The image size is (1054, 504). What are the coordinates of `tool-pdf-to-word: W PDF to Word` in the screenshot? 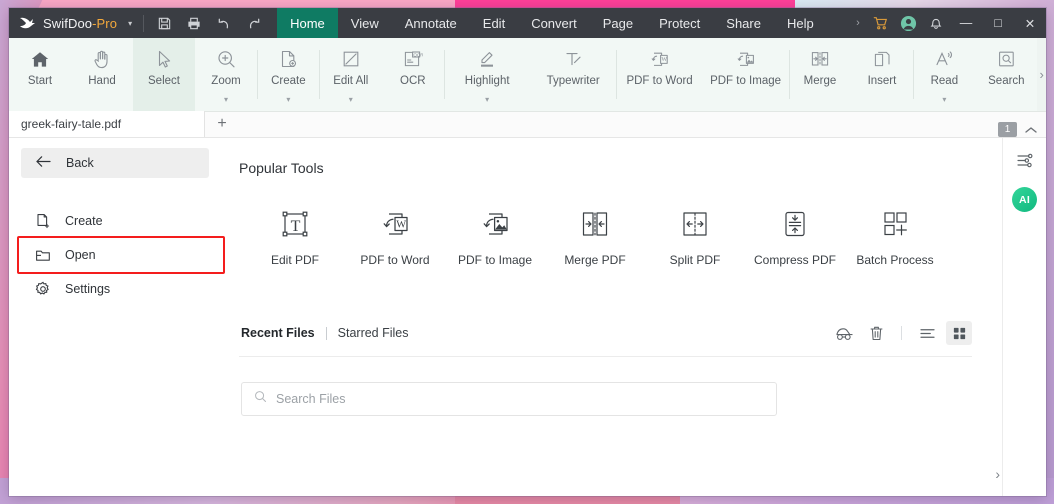 It's located at (395, 236).